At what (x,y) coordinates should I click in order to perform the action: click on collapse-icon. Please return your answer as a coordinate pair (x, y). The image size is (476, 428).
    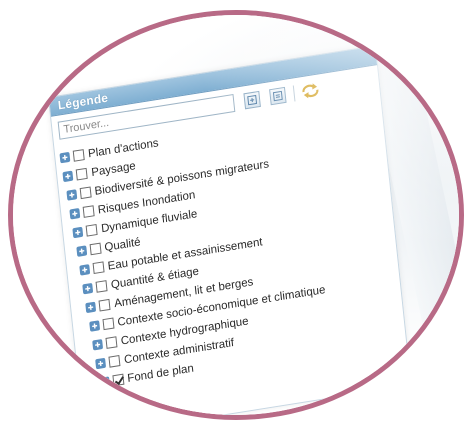
    Looking at the image, I should click on (277, 96).